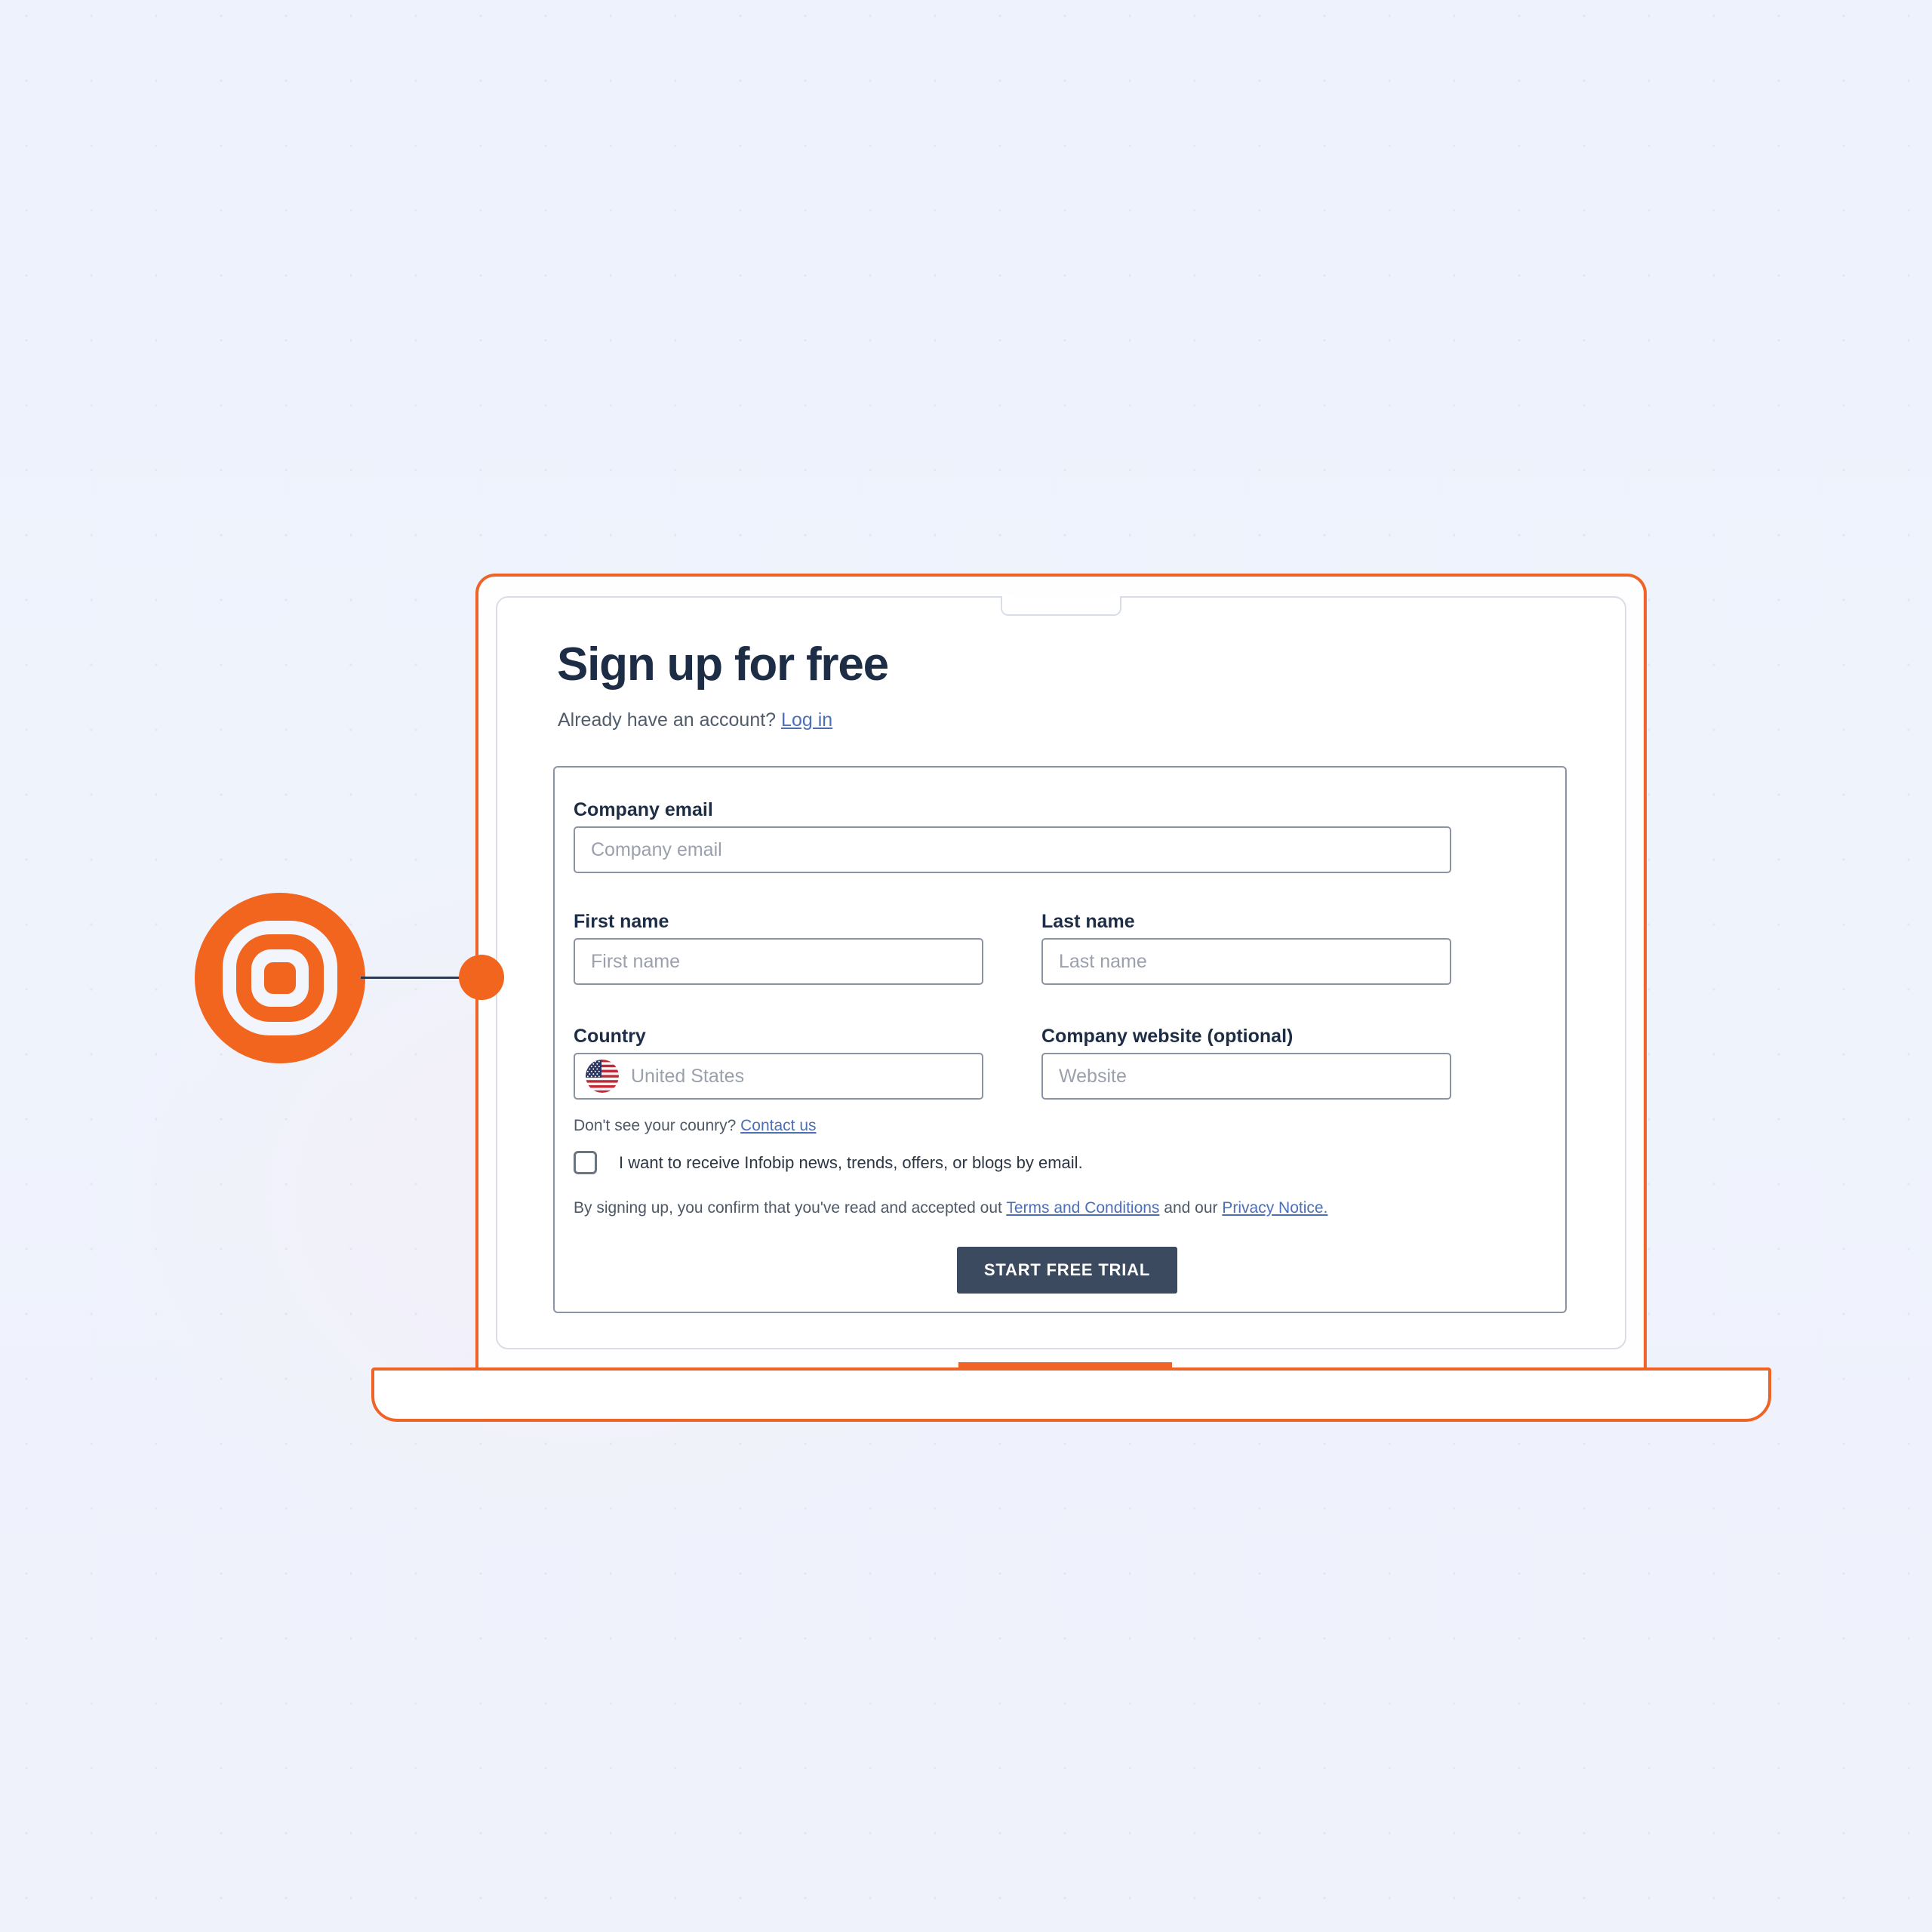 This screenshot has width=1932, height=1932. What do you see at coordinates (1088, 921) in the screenshot?
I see `last-name-label: Last name` at bounding box center [1088, 921].